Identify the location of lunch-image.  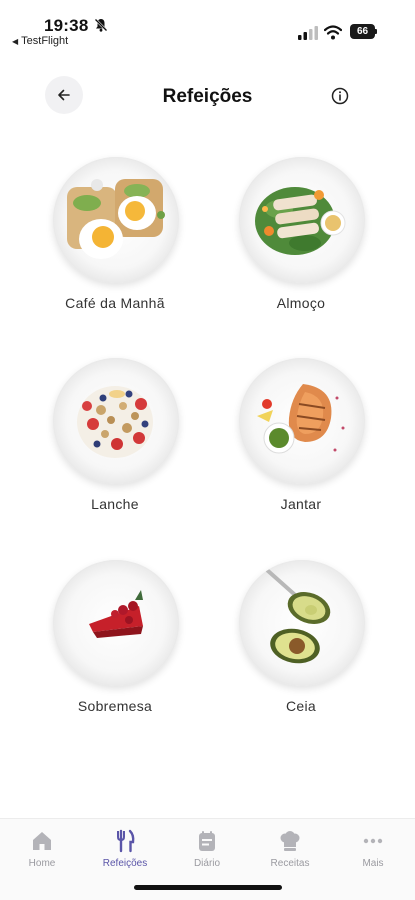
(302, 220).